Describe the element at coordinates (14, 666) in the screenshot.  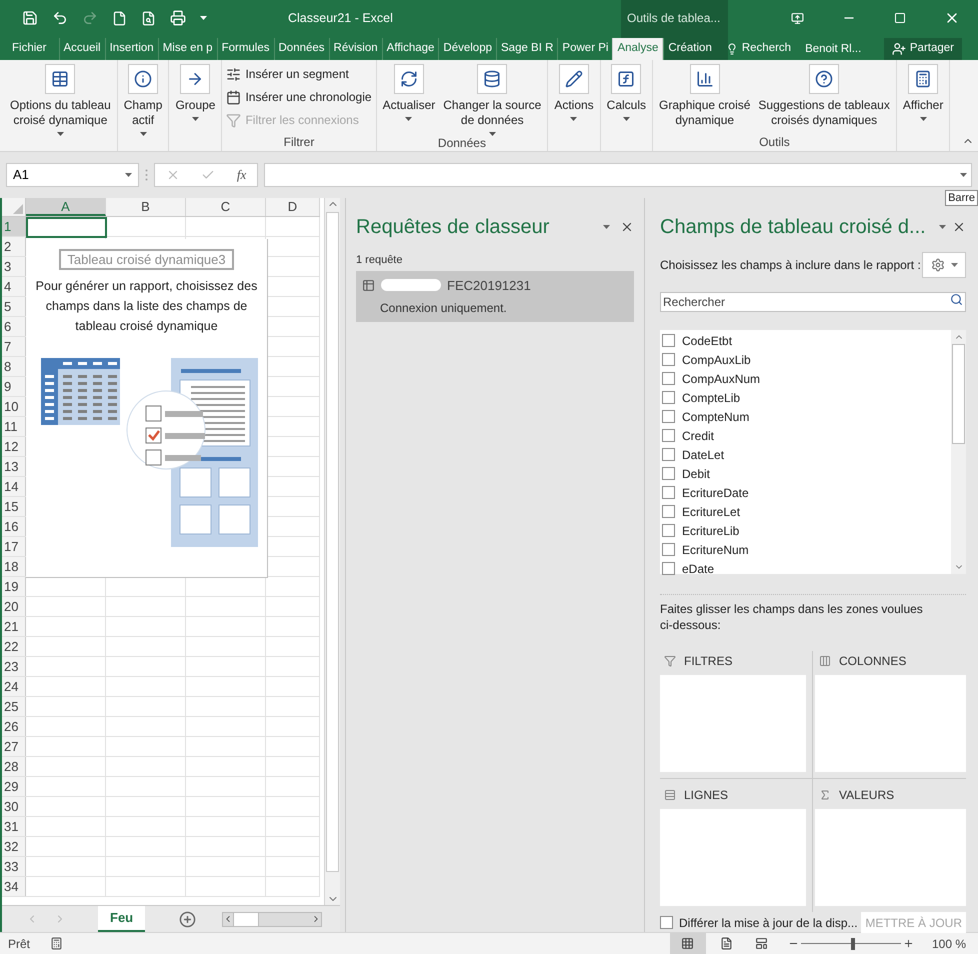
I see `row-header: 23` at that location.